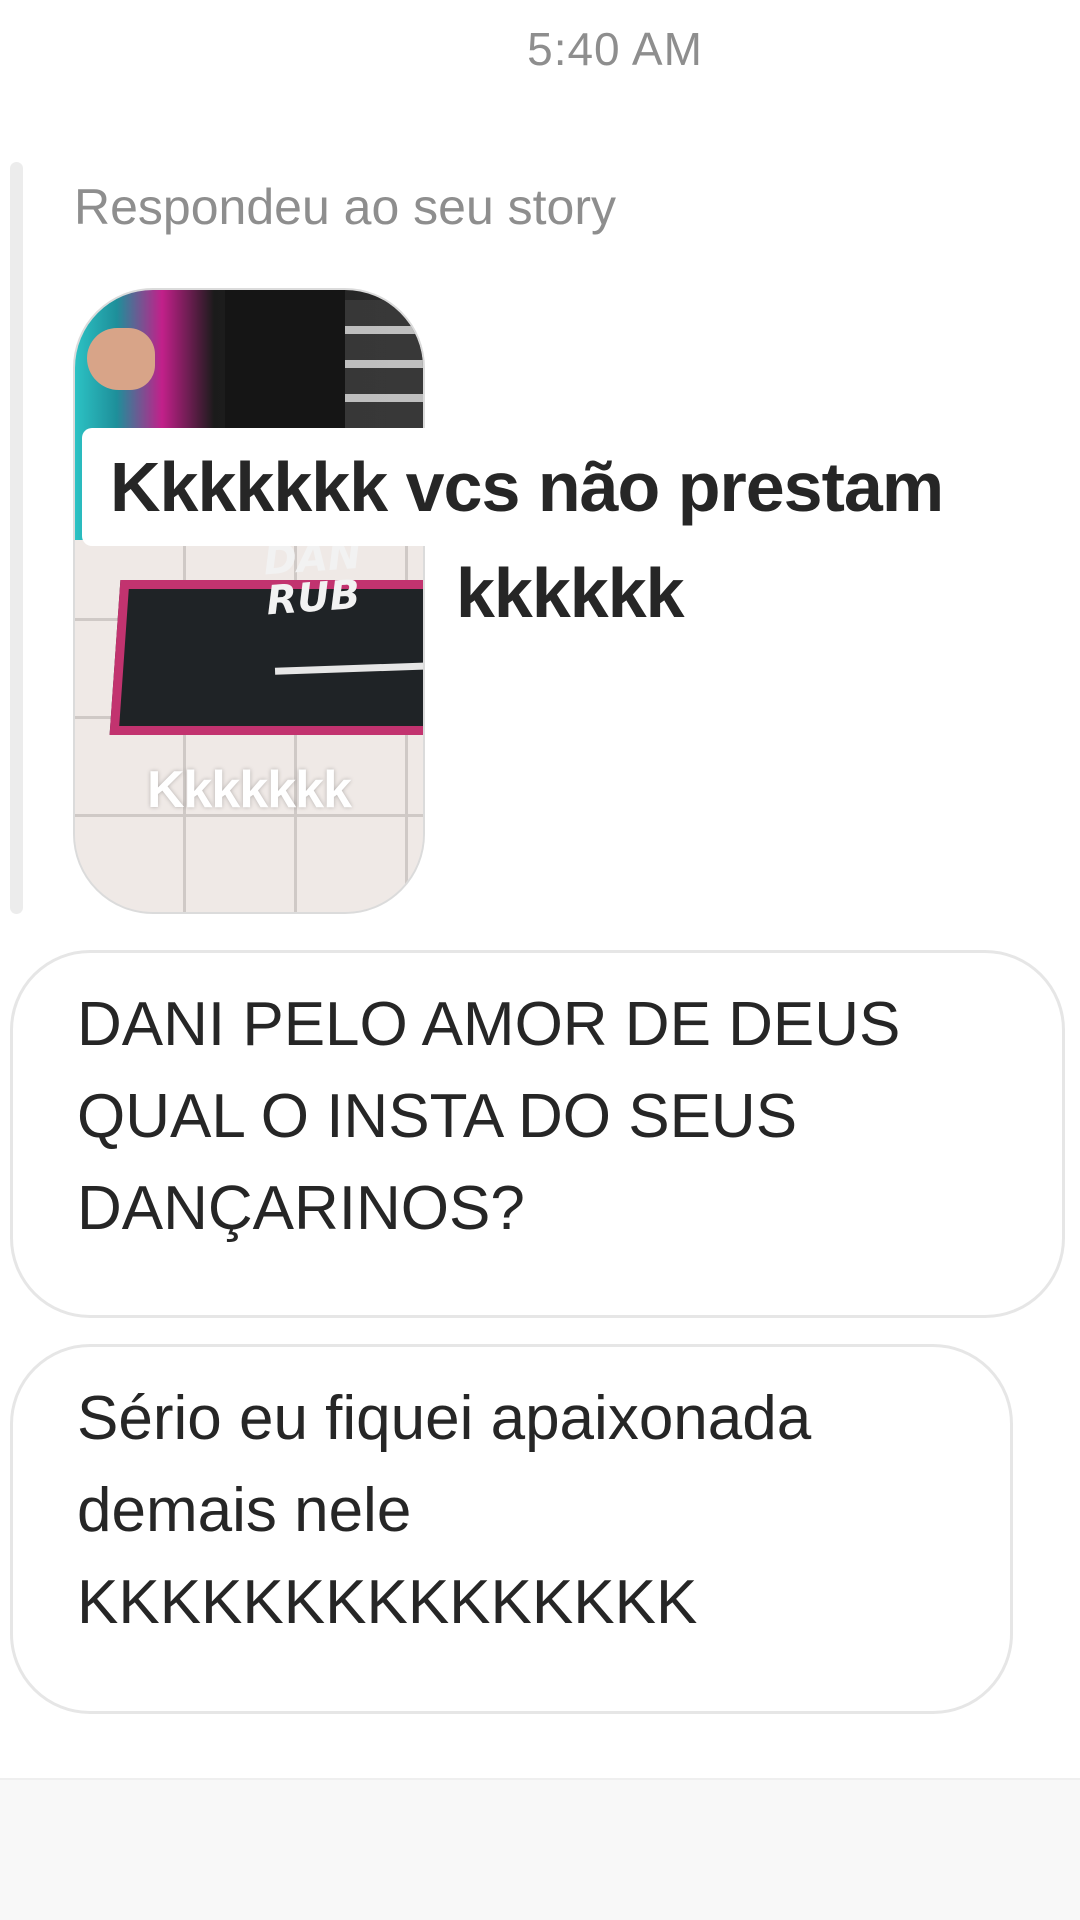 This screenshot has width=1080, height=1920. What do you see at coordinates (312, 578) in the screenshot?
I see `story-thumbnail-mat-logo: DAN RUB` at bounding box center [312, 578].